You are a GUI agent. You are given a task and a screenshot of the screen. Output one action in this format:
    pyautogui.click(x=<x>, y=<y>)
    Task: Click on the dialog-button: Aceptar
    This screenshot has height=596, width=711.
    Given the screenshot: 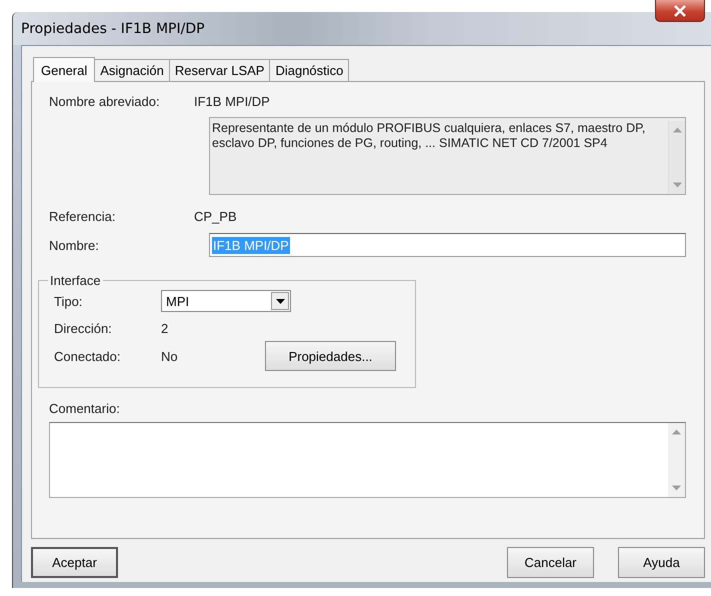 What is the action you would take?
    pyautogui.click(x=74, y=562)
    